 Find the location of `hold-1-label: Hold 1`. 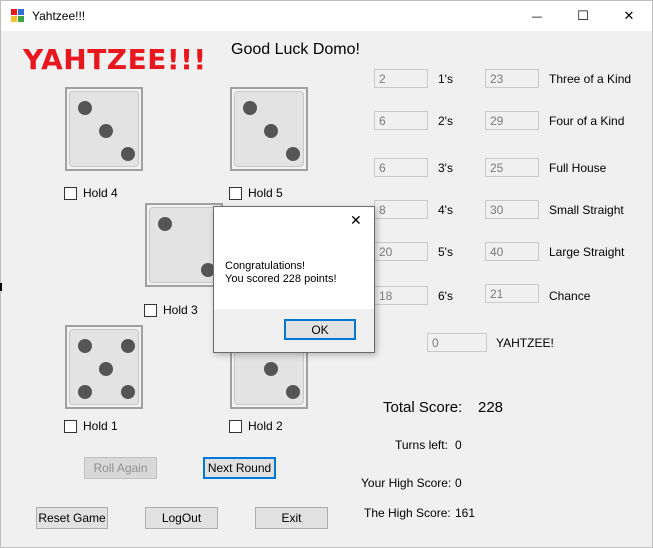

hold-1-label: Hold 1 is located at coordinates (100, 426).